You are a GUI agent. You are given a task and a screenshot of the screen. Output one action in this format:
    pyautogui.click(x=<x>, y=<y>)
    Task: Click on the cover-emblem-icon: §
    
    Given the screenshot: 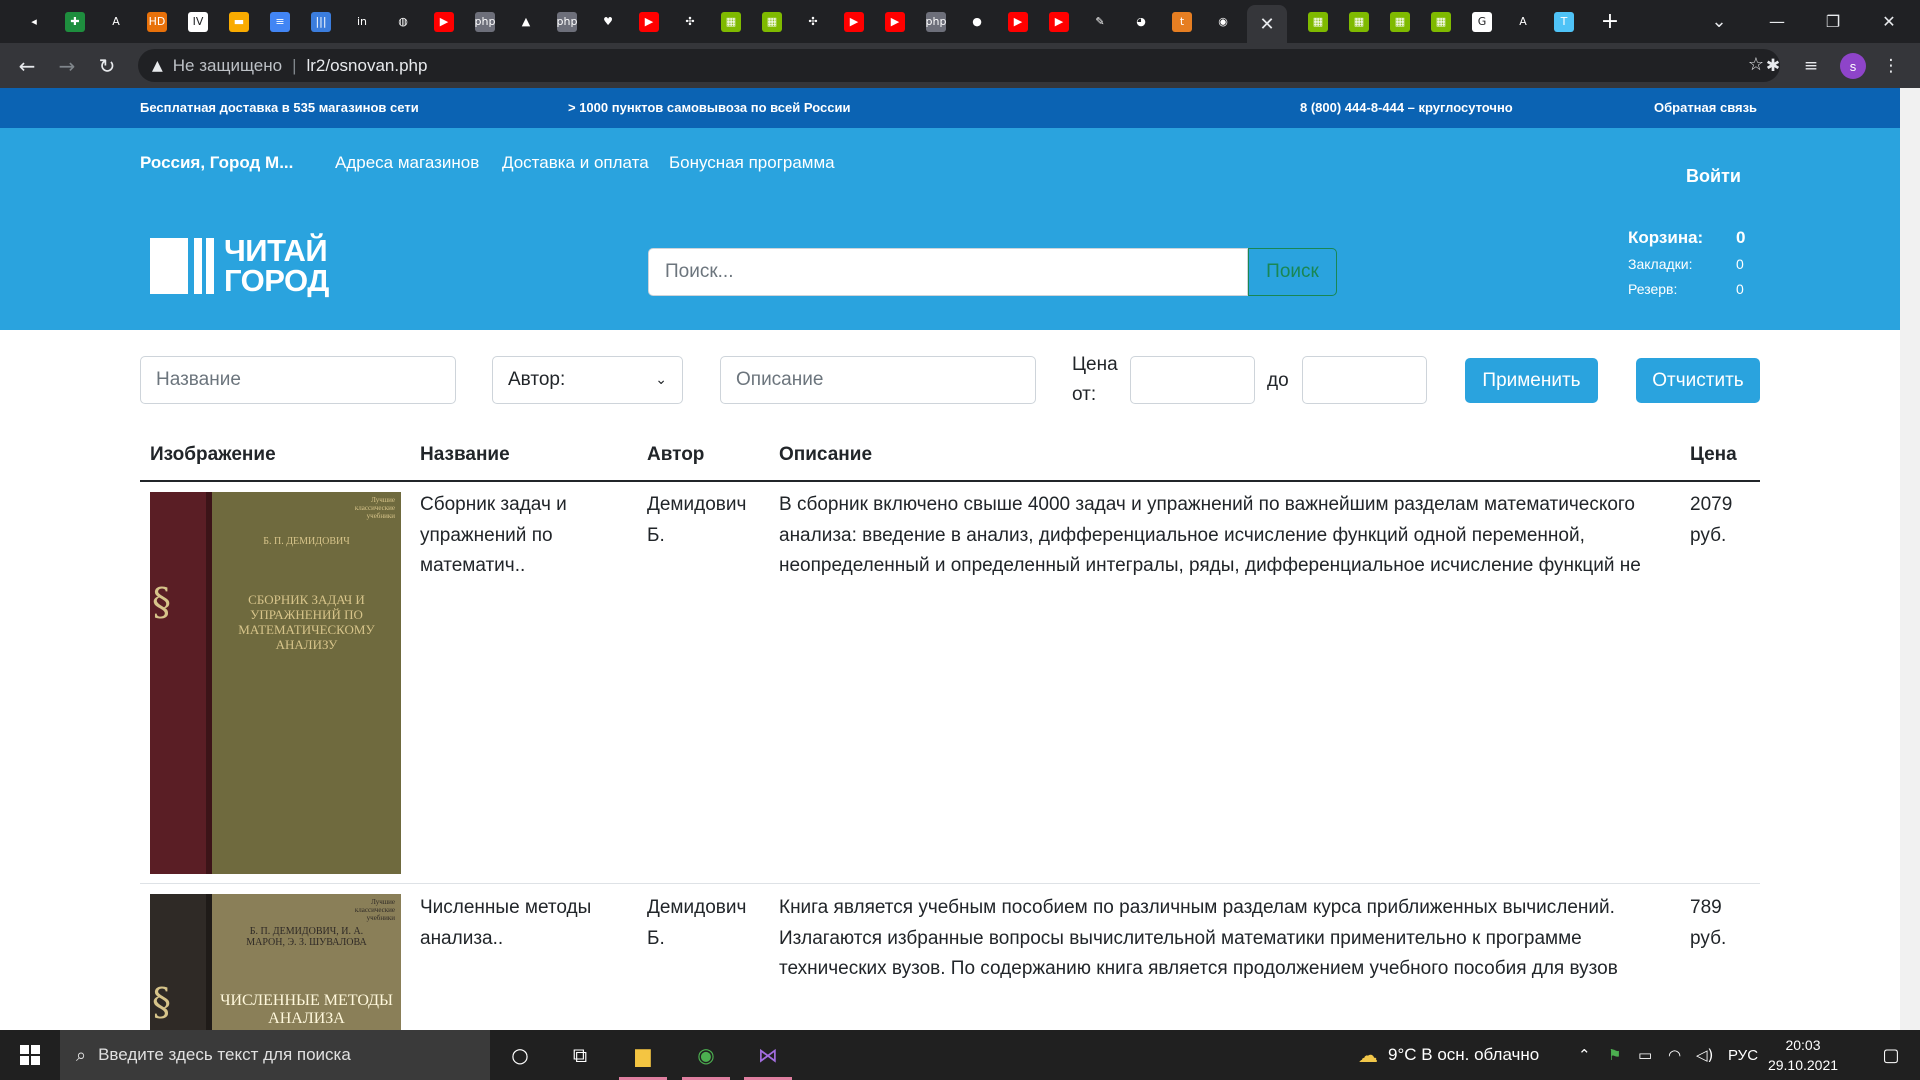 What is the action you would take?
    pyautogui.click(x=161, y=1002)
    